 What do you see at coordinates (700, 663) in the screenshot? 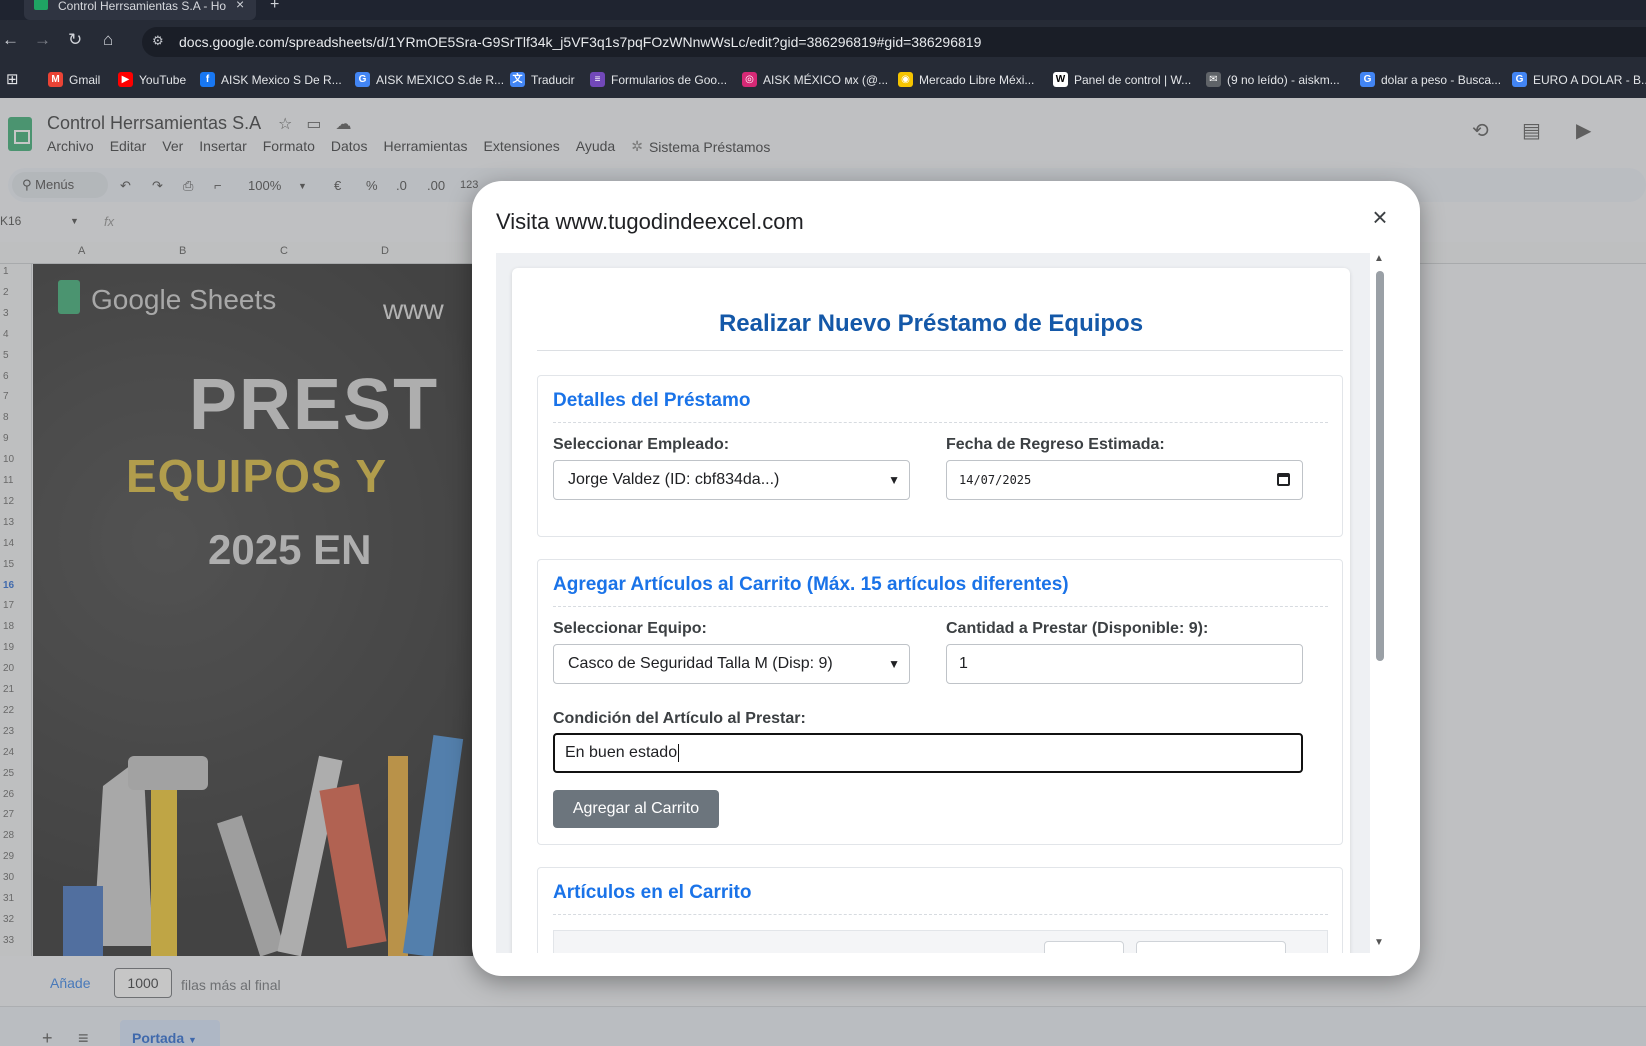
I see `equipment-select-value: Casco de Seguridad Talla M (Disp: 9)` at bounding box center [700, 663].